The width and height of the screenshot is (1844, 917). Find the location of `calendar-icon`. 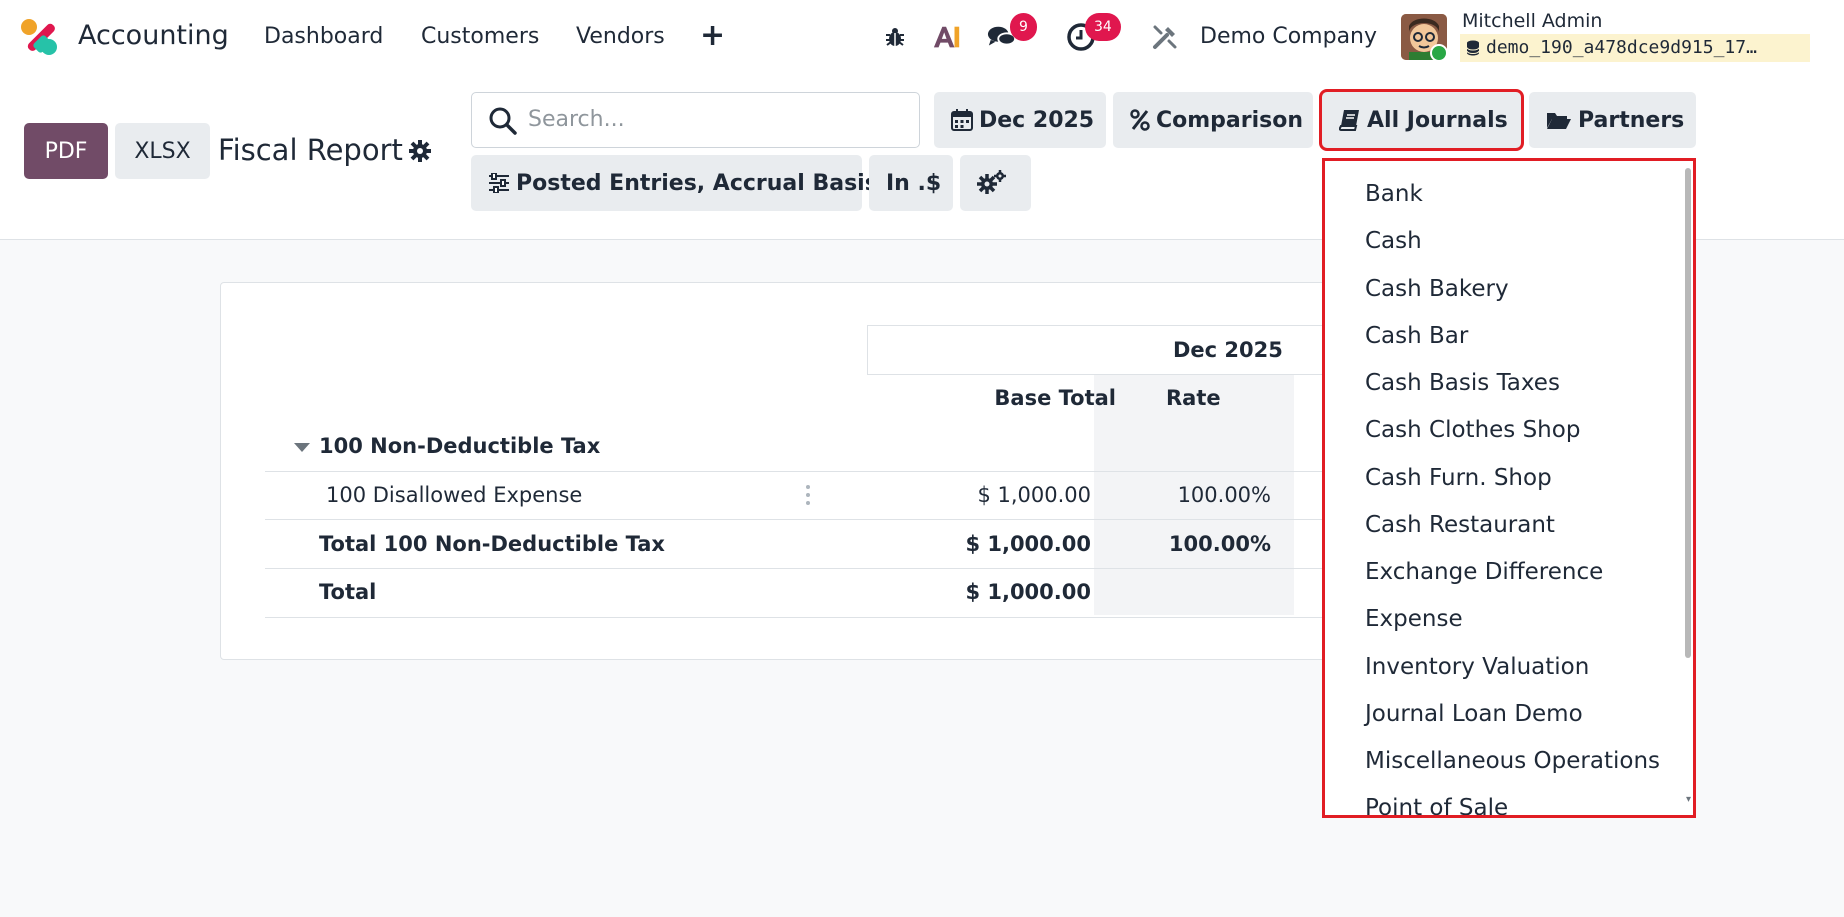

calendar-icon is located at coordinates (962, 120).